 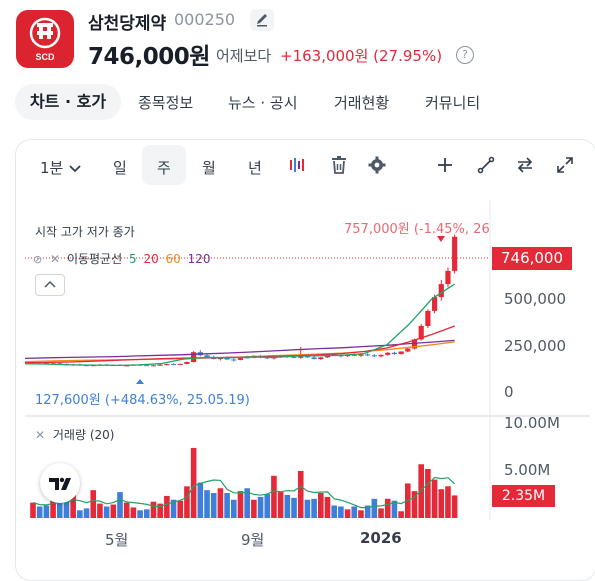 What do you see at coordinates (151, 259) in the screenshot?
I see `ma-20: 20` at bounding box center [151, 259].